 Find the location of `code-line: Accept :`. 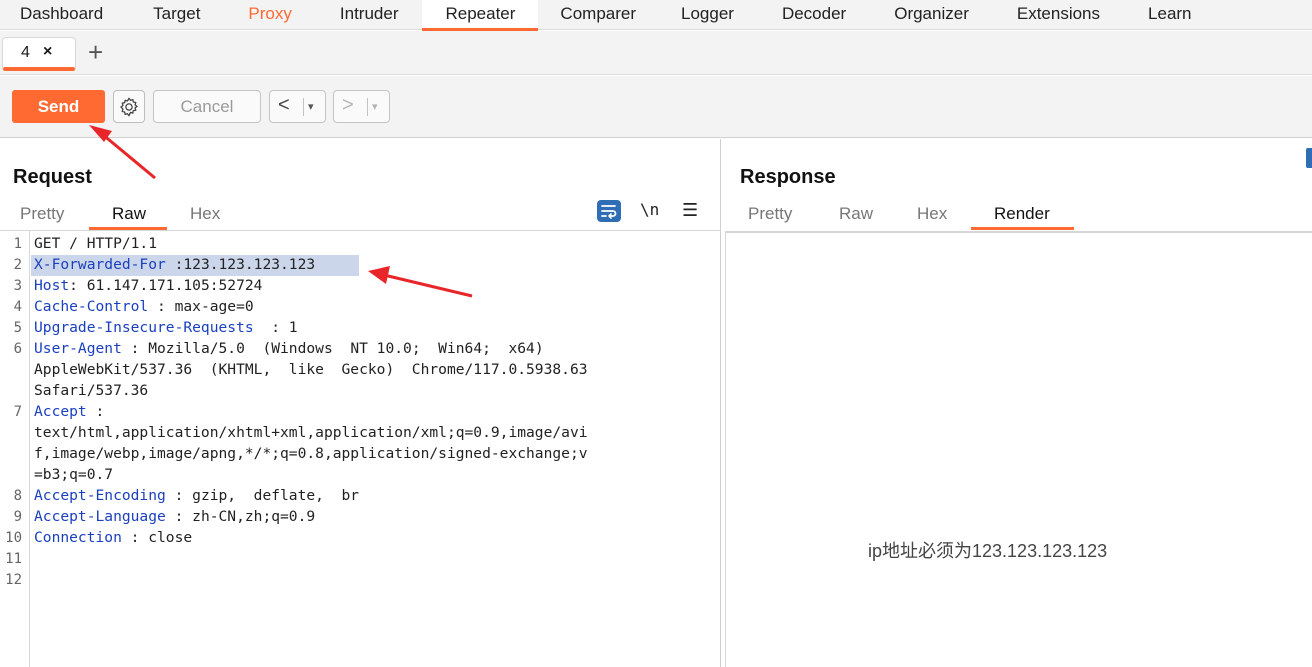

code-line: Accept : is located at coordinates (69, 411).